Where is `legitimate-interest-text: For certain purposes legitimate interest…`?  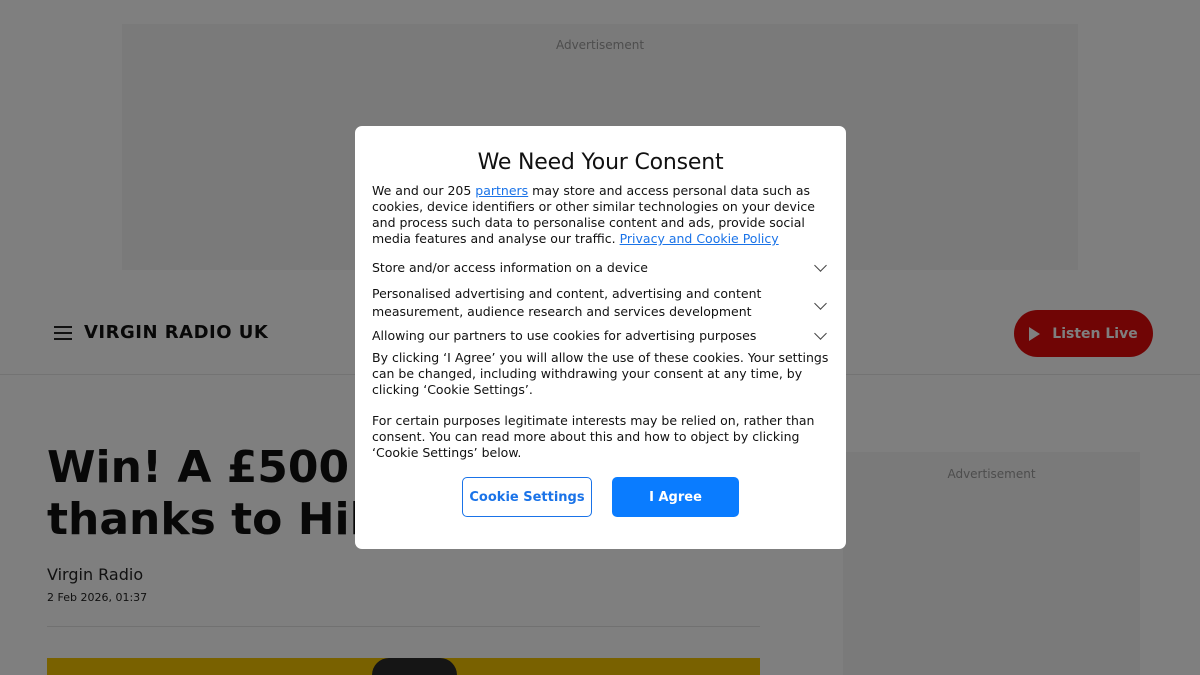 legitimate-interest-text: For certain purposes legitimate interest… is located at coordinates (593, 436).